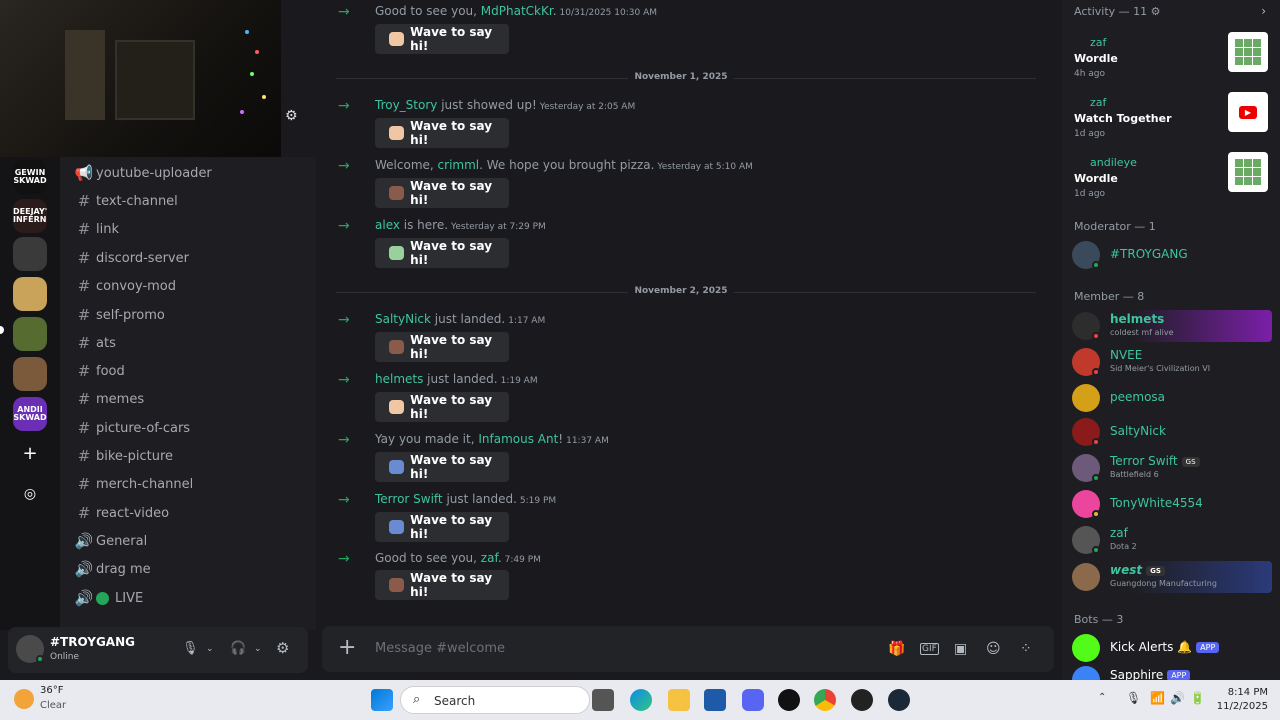 The image size is (1280, 720). Describe the element at coordinates (1172, 648) in the screenshot. I see `bot-row: Kick Alerts 🔔 APP` at that location.